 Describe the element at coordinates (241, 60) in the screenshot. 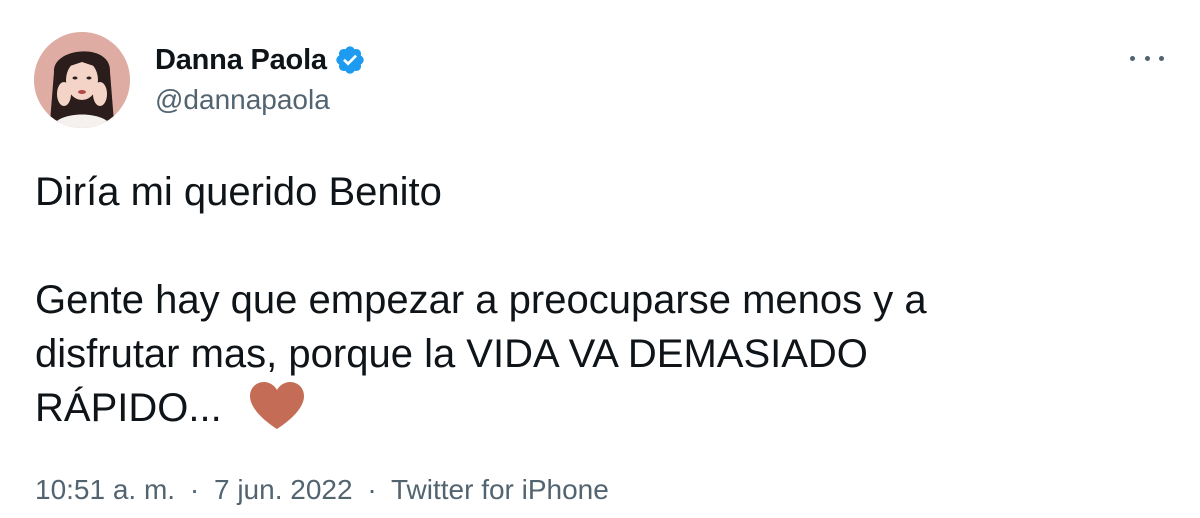

I see `author-display-name: Danna Paola` at that location.